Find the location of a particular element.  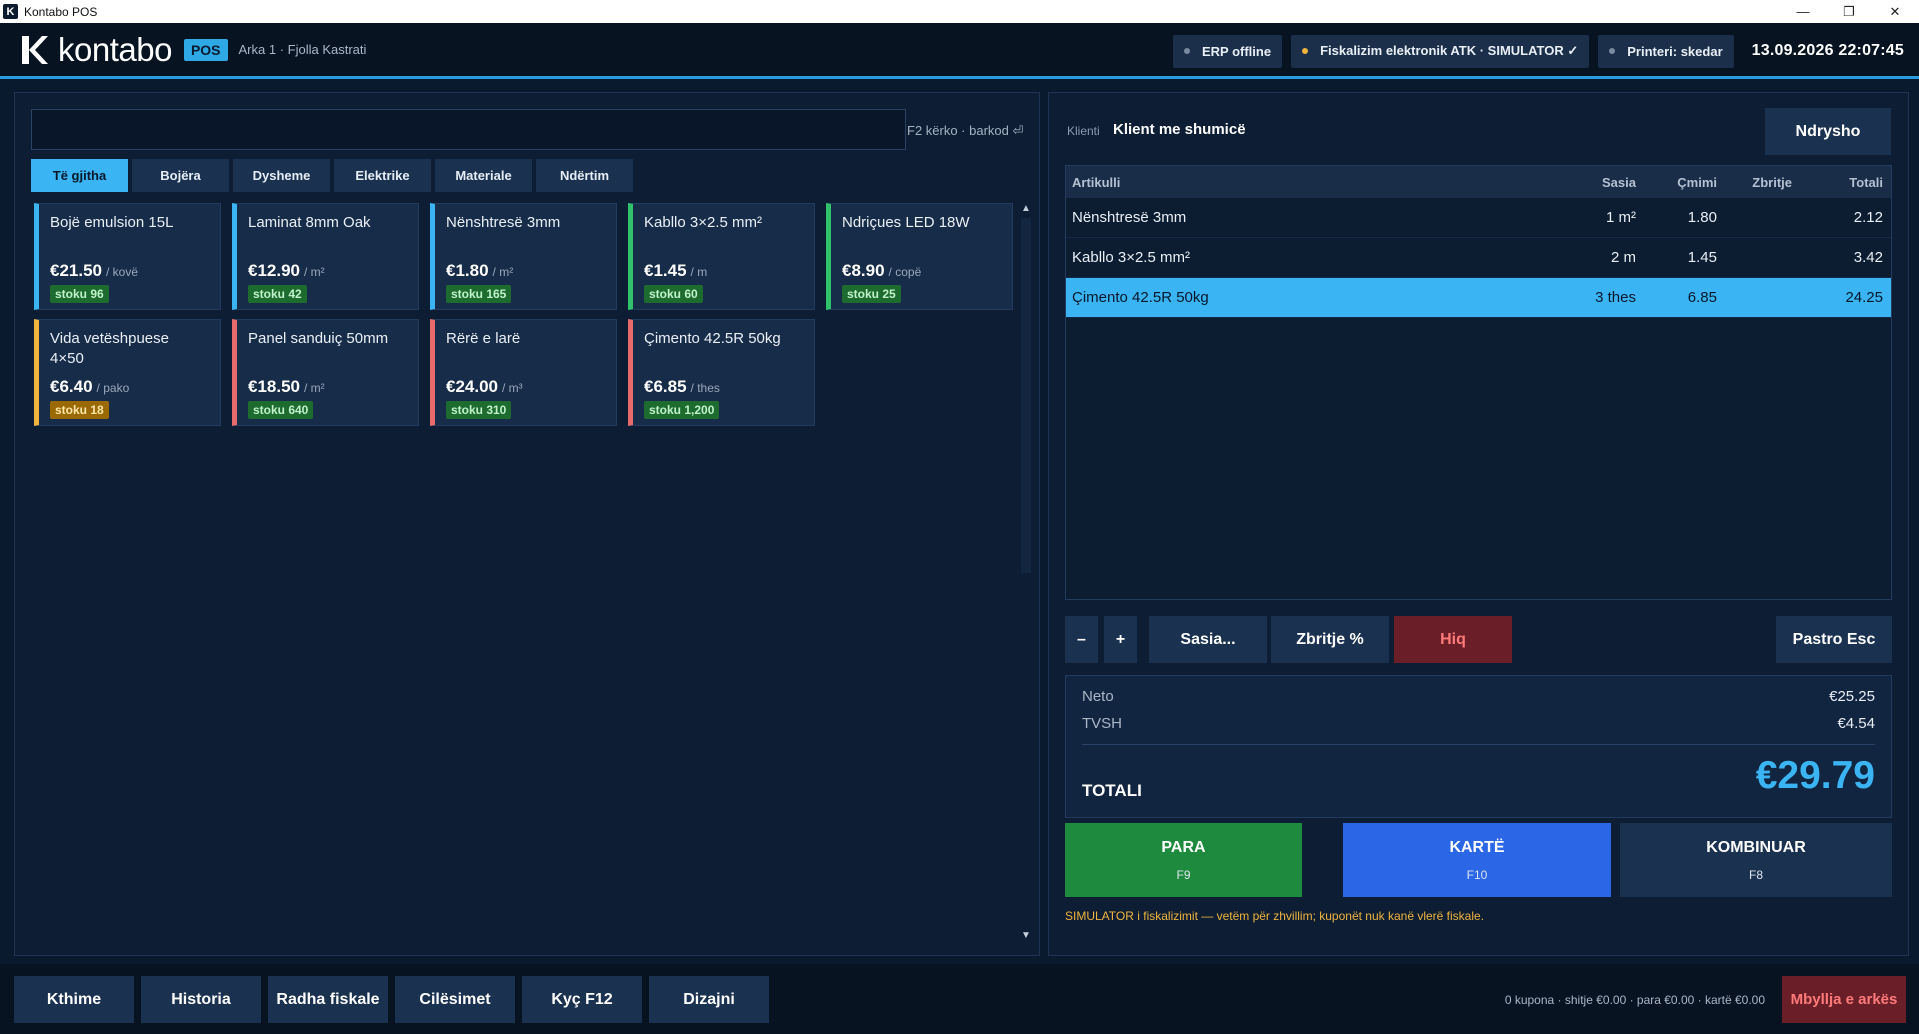

cart-item-name: Kabllo 3×2.5 mm² is located at coordinates (1131, 257).